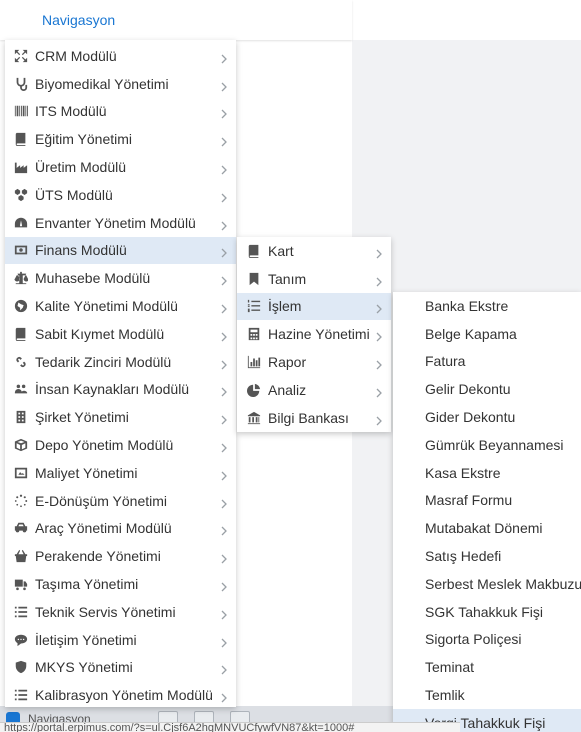  Describe the element at coordinates (254, 306) in the screenshot. I see `list-ordered-icon` at that location.